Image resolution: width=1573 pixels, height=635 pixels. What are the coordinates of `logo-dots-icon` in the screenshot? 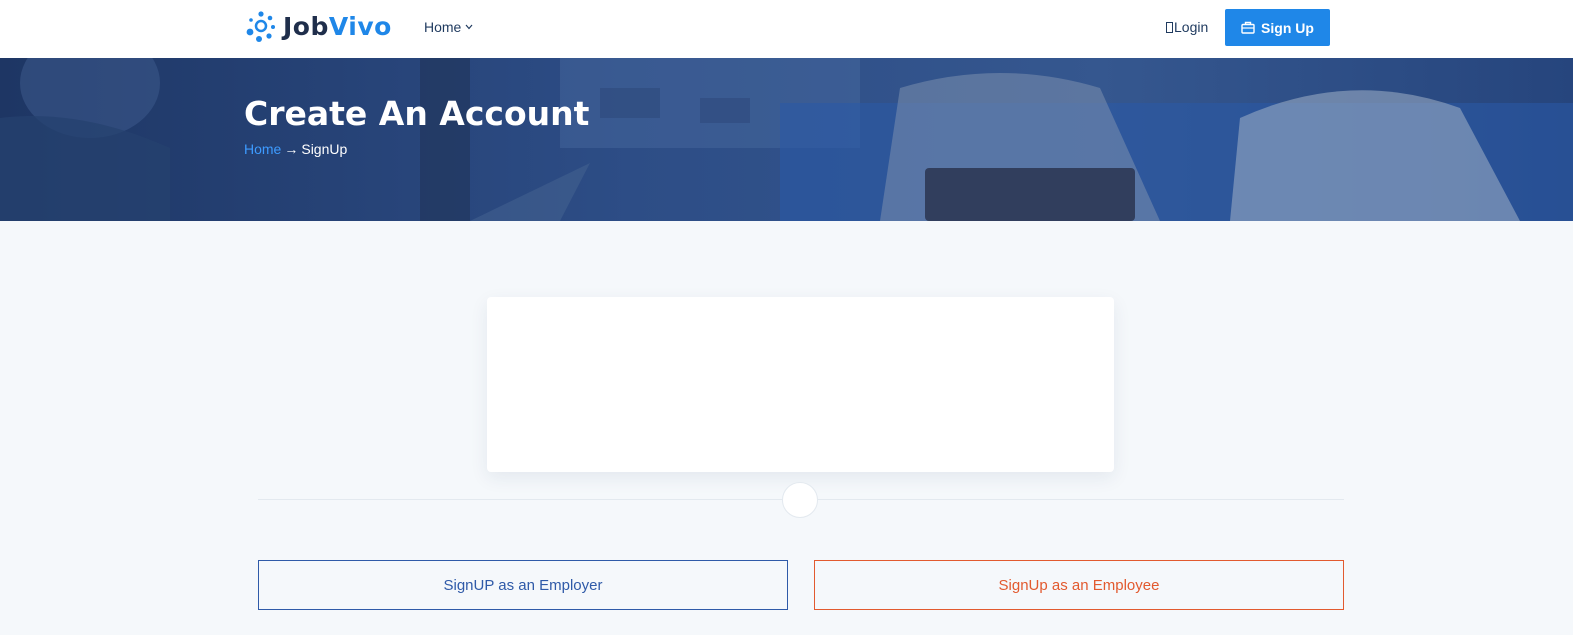 It's located at (260, 26).